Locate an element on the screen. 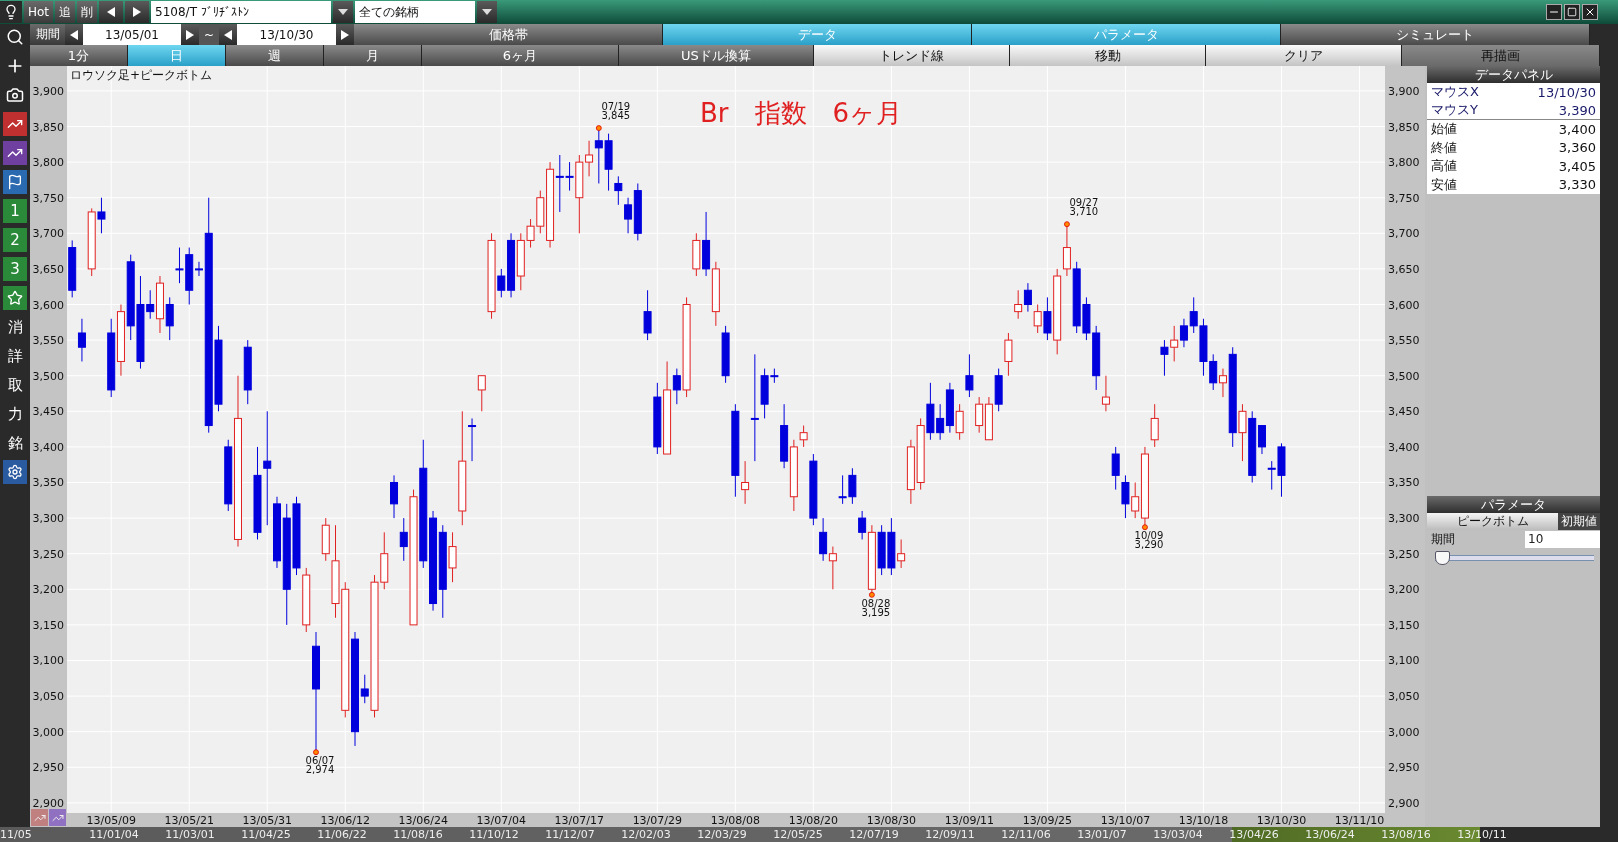  settings-button is located at coordinates (15, 472).